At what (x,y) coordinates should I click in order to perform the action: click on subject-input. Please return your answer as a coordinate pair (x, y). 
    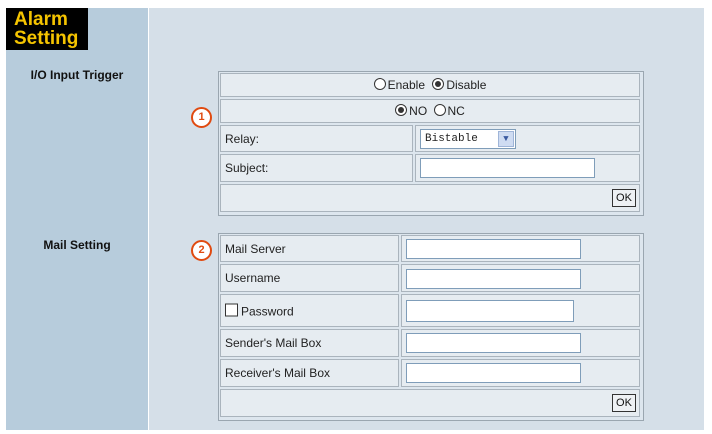
    Looking at the image, I should click on (507, 168).